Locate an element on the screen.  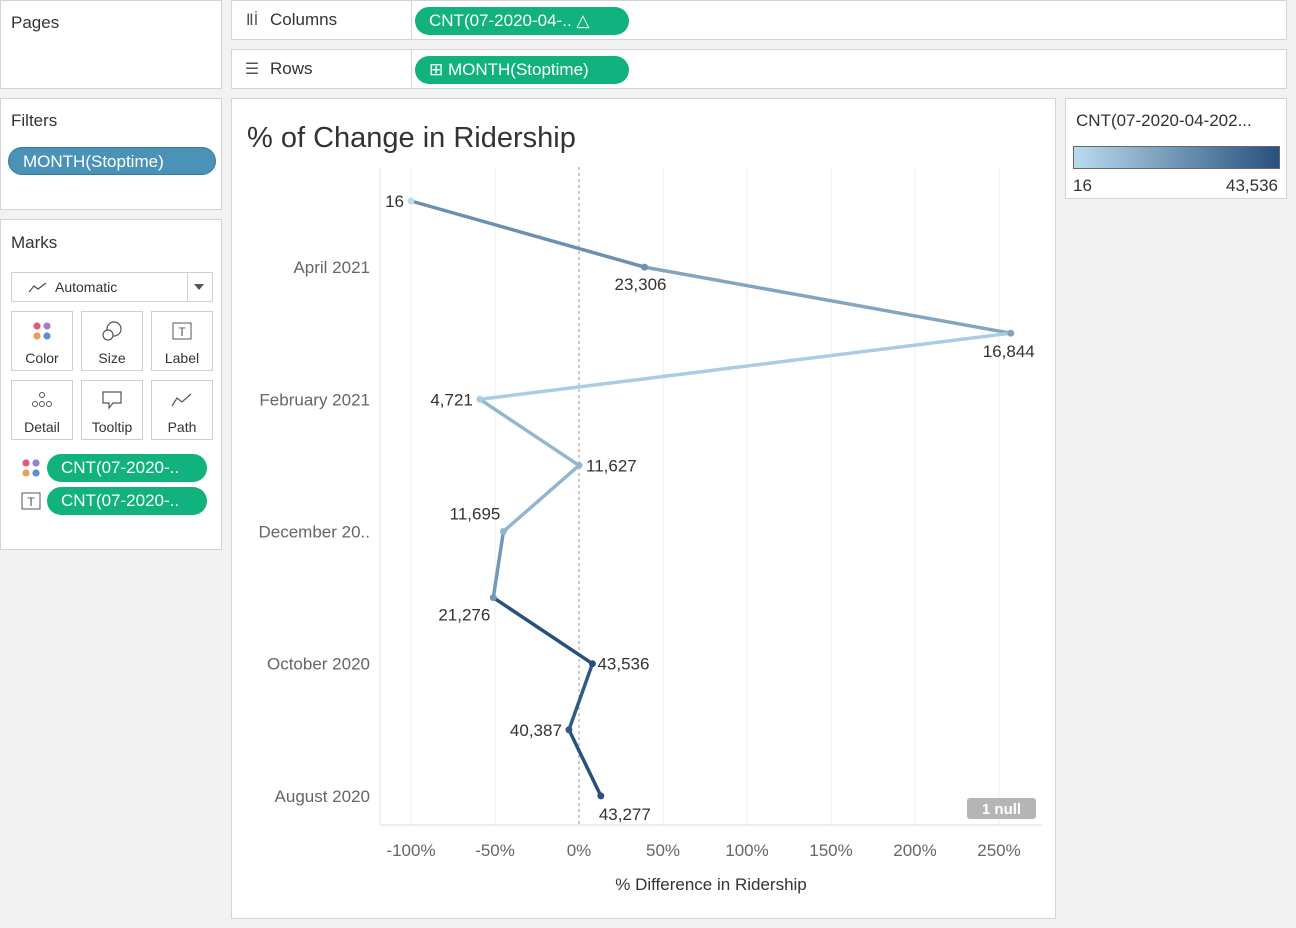
chart-title: % of Change in Ridership is located at coordinates (411, 138).